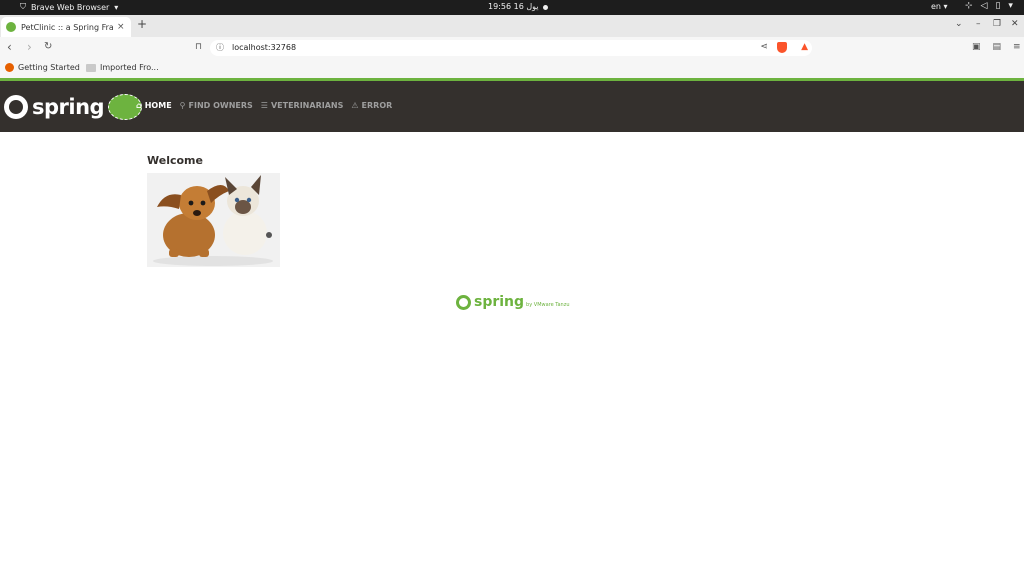 The image size is (1024, 587). What do you see at coordinates (139, 105) in the screenshot?
I see `home-icon: ⌂` at bounding box center [139, 105].